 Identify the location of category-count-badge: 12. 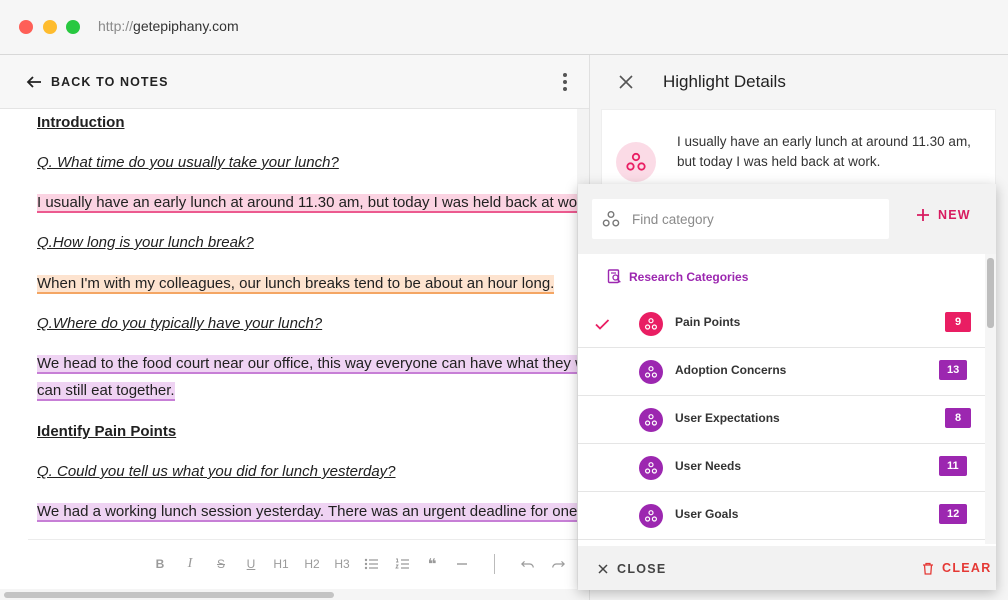
(953, 514).